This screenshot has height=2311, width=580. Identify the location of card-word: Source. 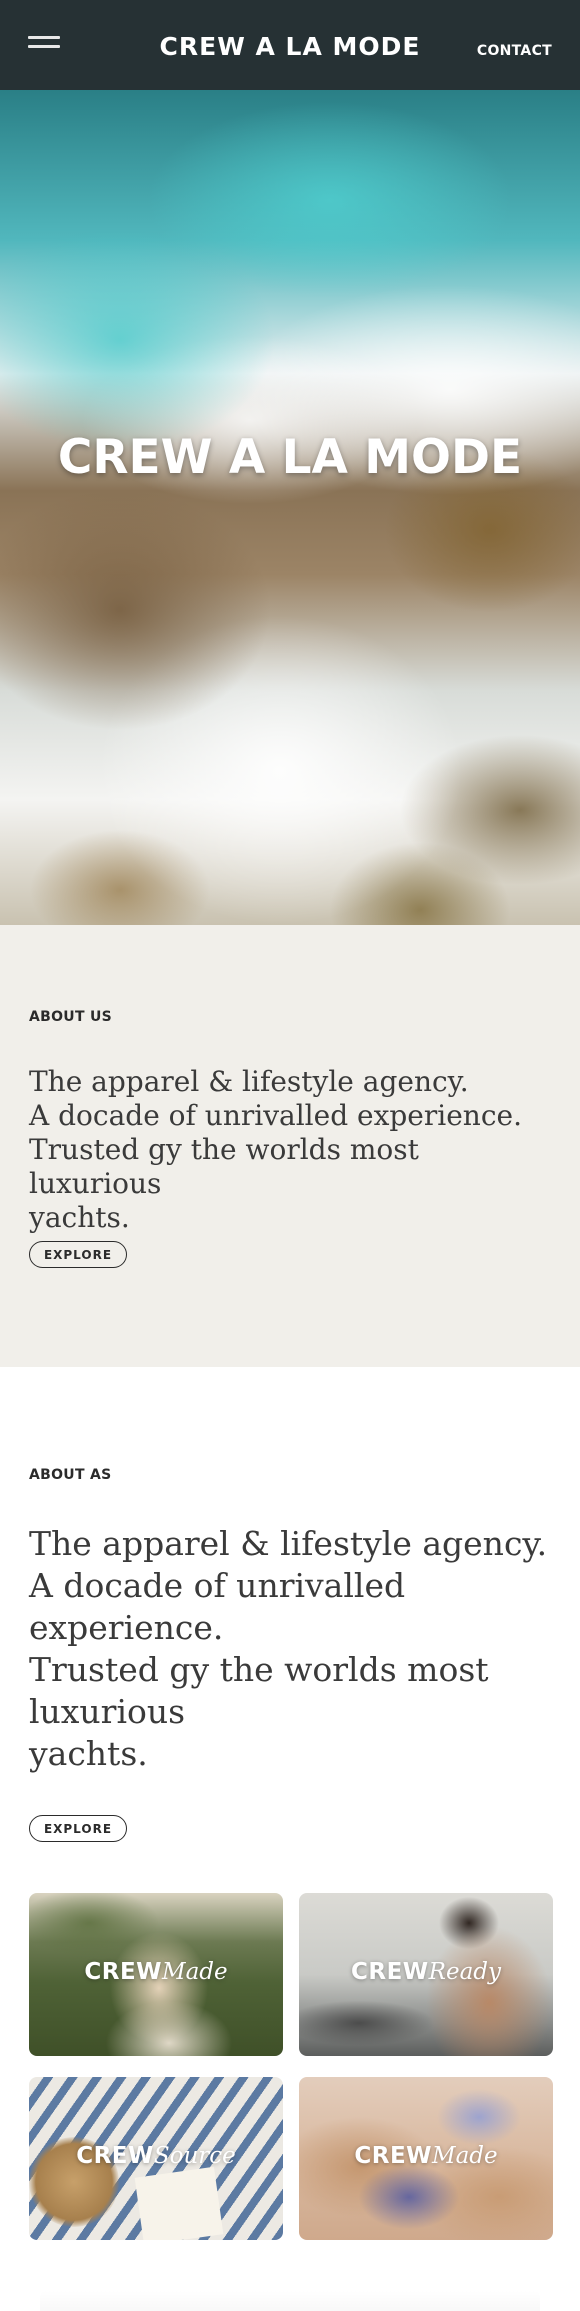
(194, 2156).